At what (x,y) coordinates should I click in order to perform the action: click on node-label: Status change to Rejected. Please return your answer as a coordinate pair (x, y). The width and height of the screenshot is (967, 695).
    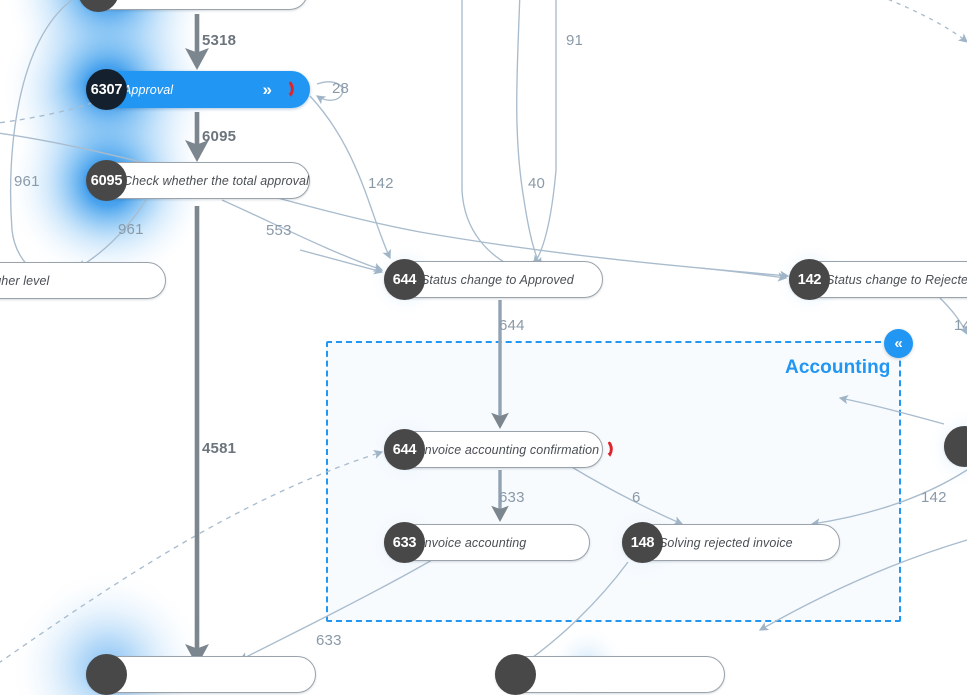
    Looking at the image, I should click on (896, 279).